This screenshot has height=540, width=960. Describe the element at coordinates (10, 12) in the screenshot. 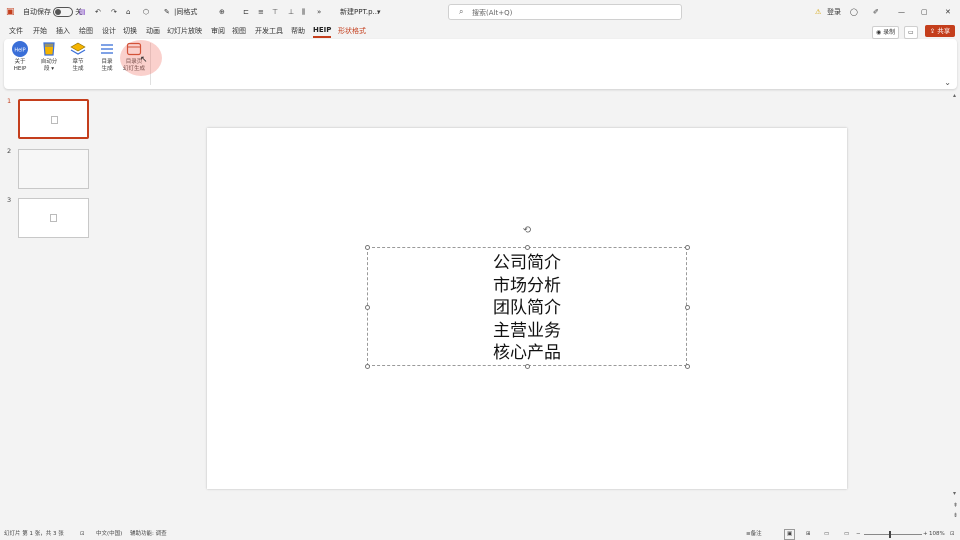

I see `powerpoint-logo-icon: ▣` at that location.